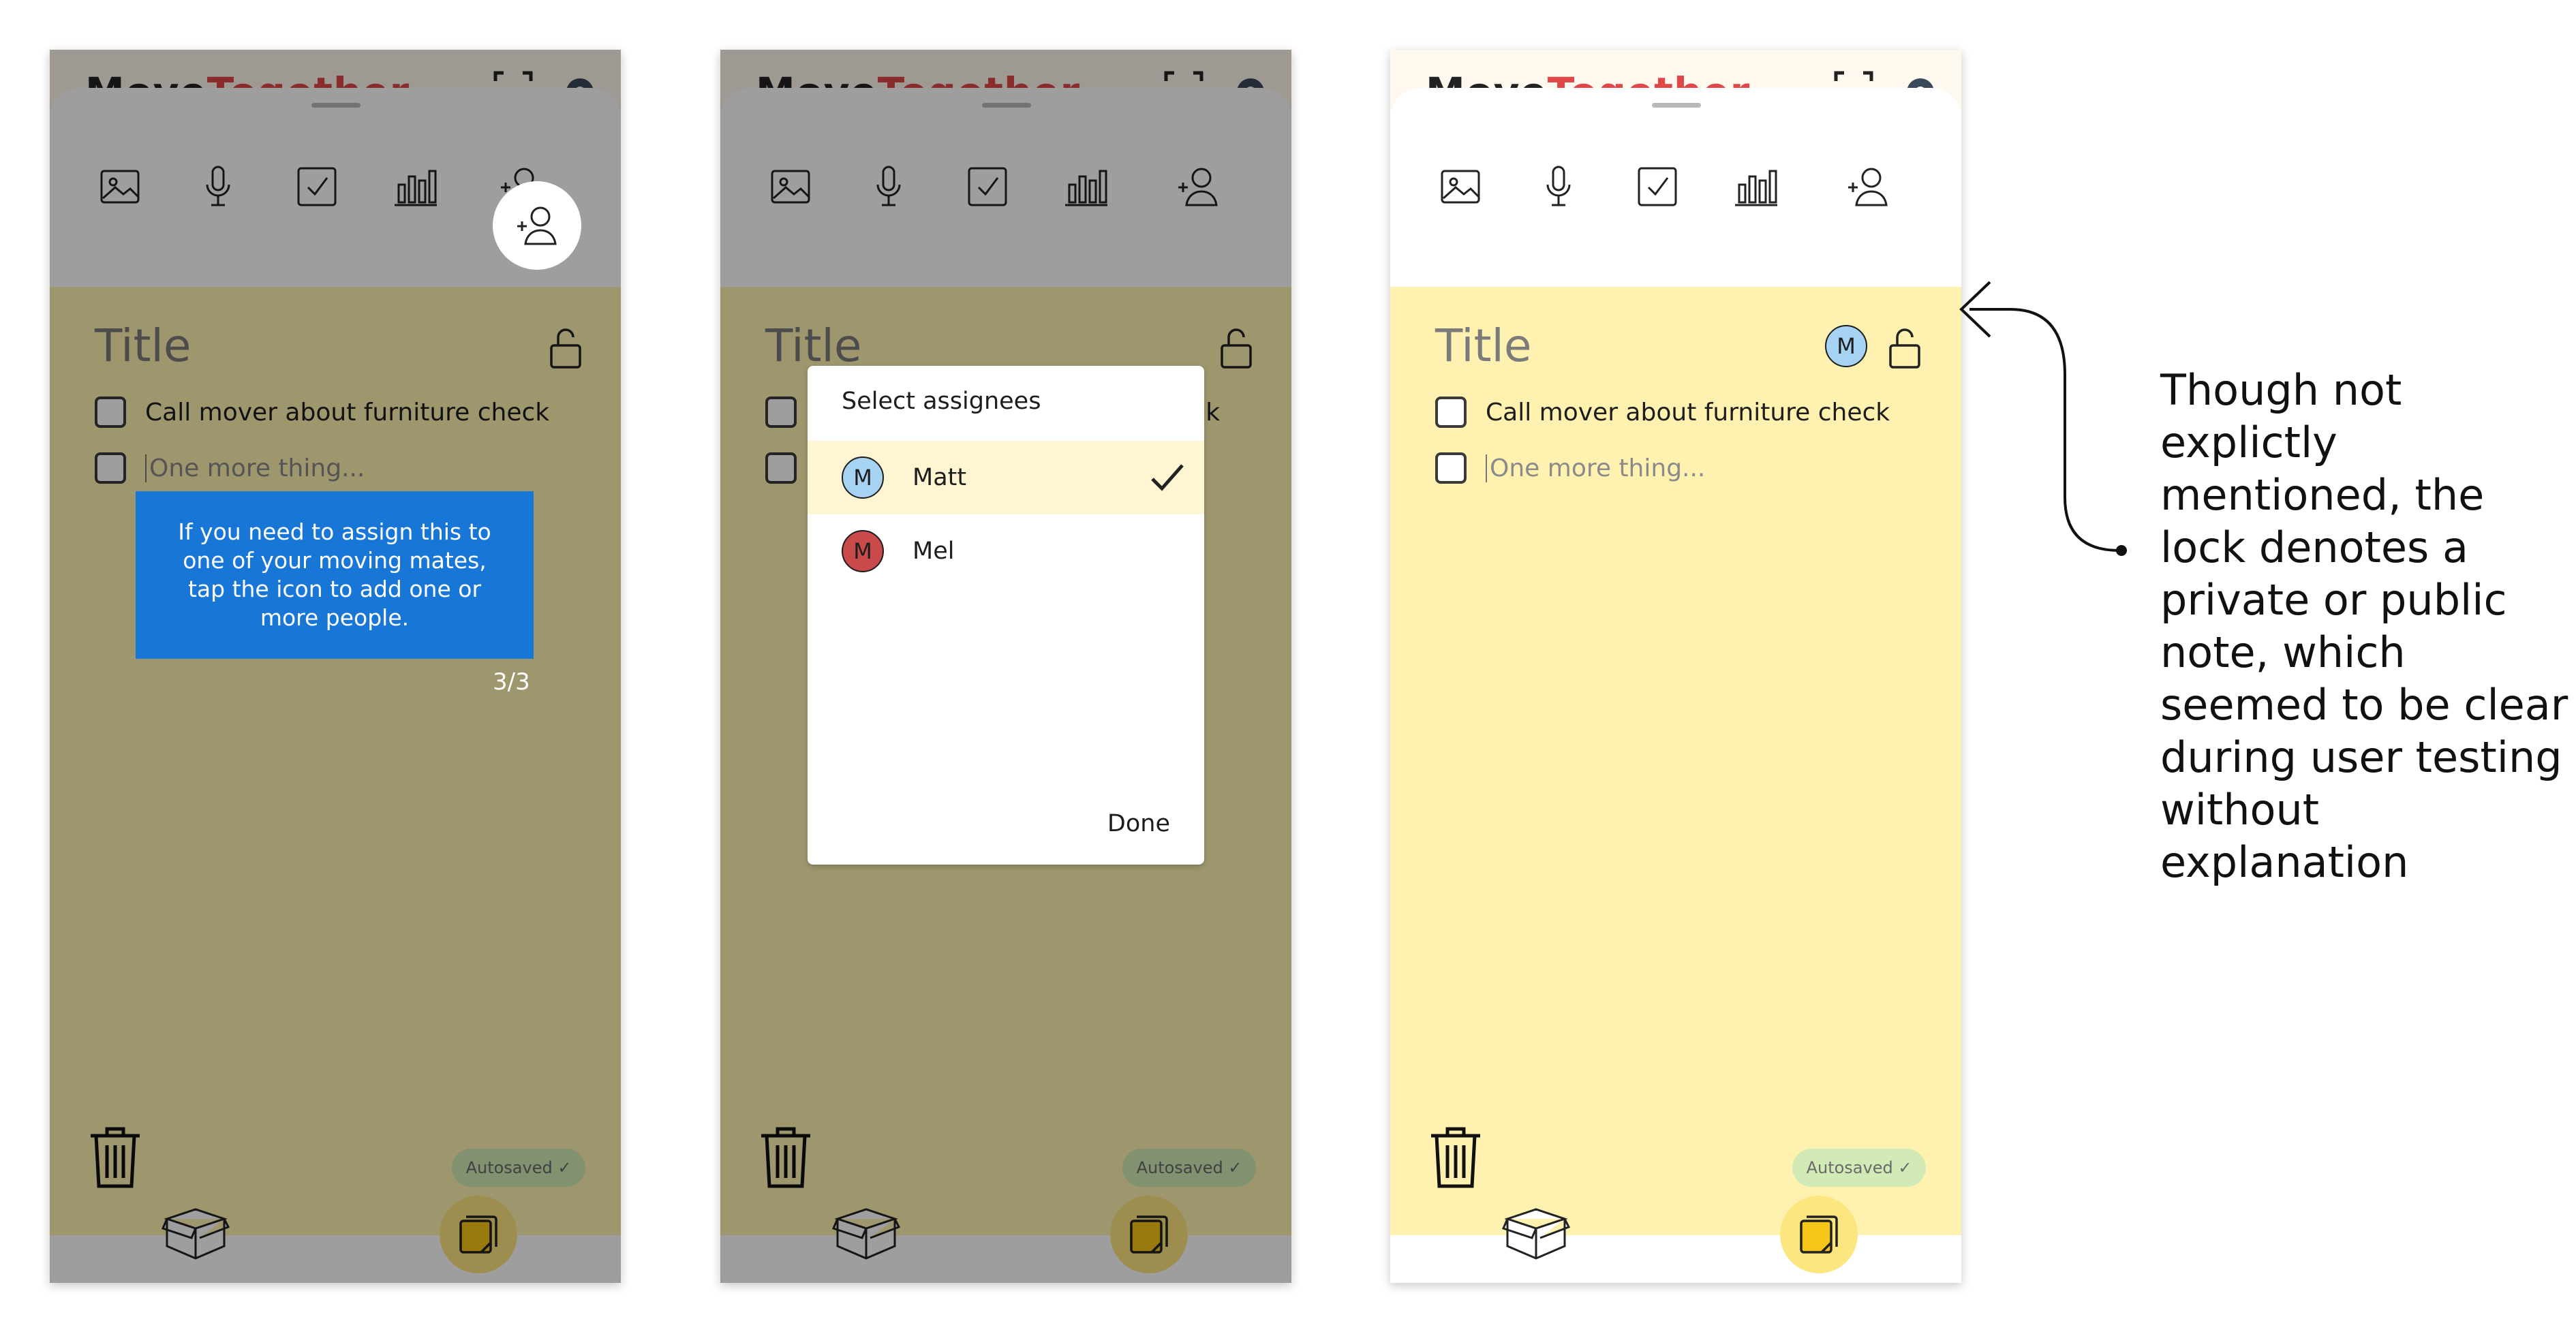  I want to click on notes-icon, so click(1819, 1234).